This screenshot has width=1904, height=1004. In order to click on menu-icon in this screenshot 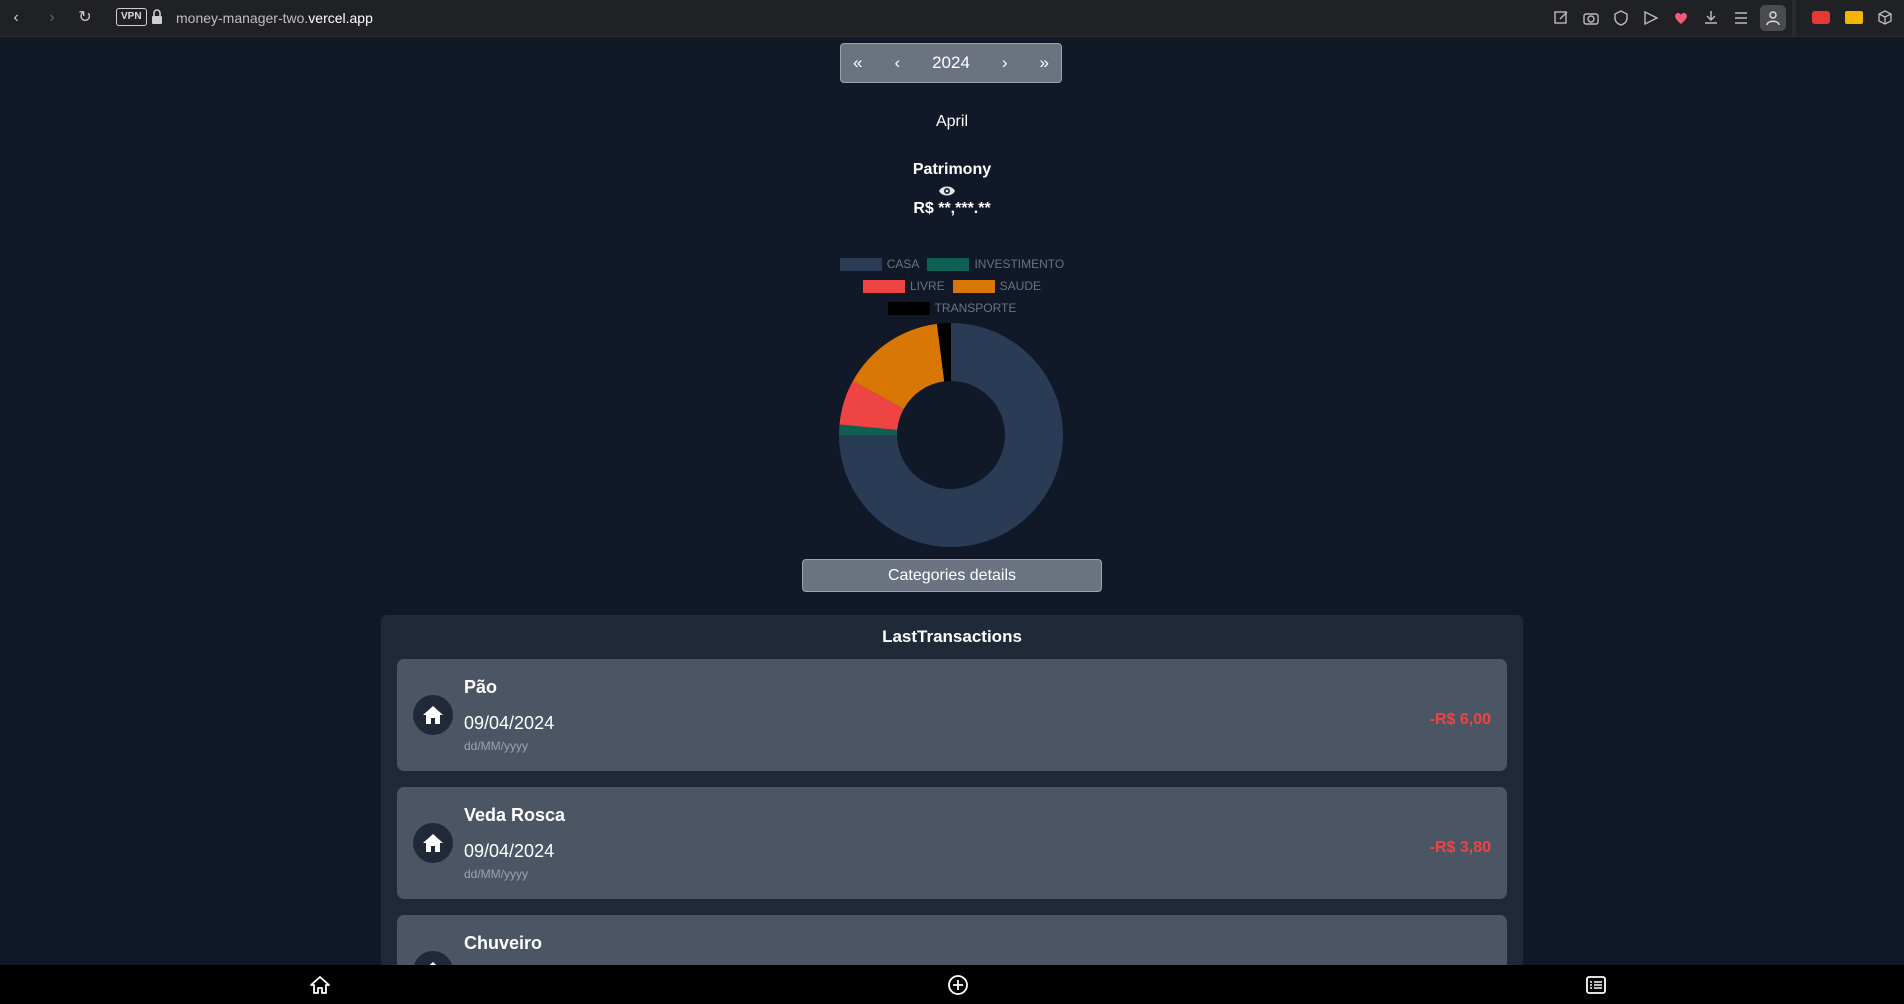, I will do `click(1741, 18)`.